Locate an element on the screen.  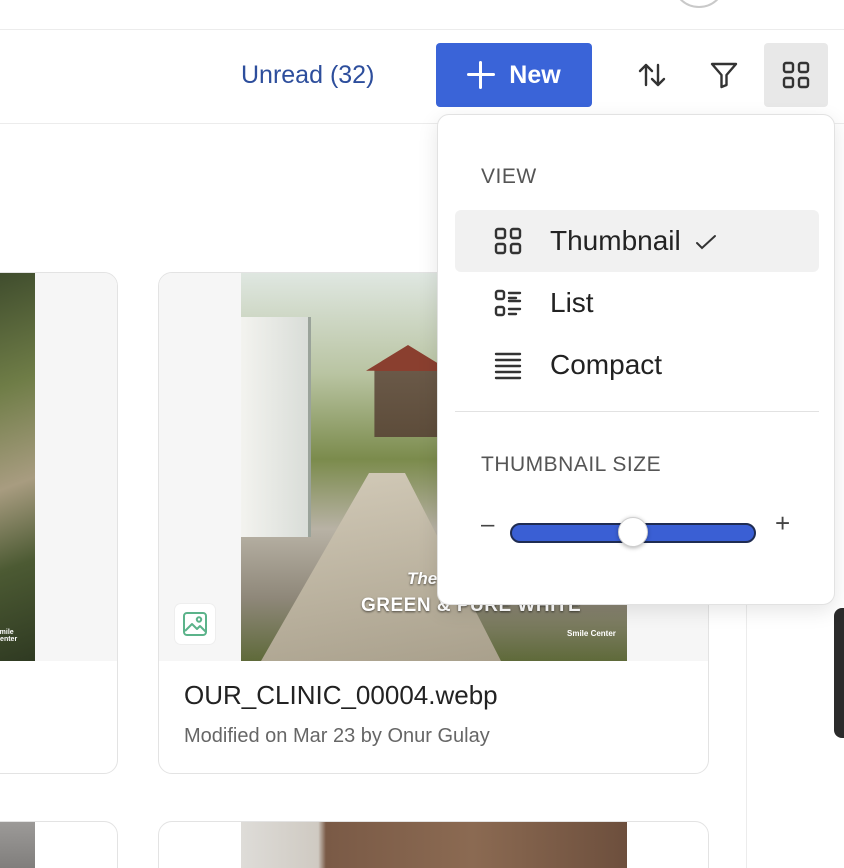
checkmark-icon is located at coordinates (706, 244).